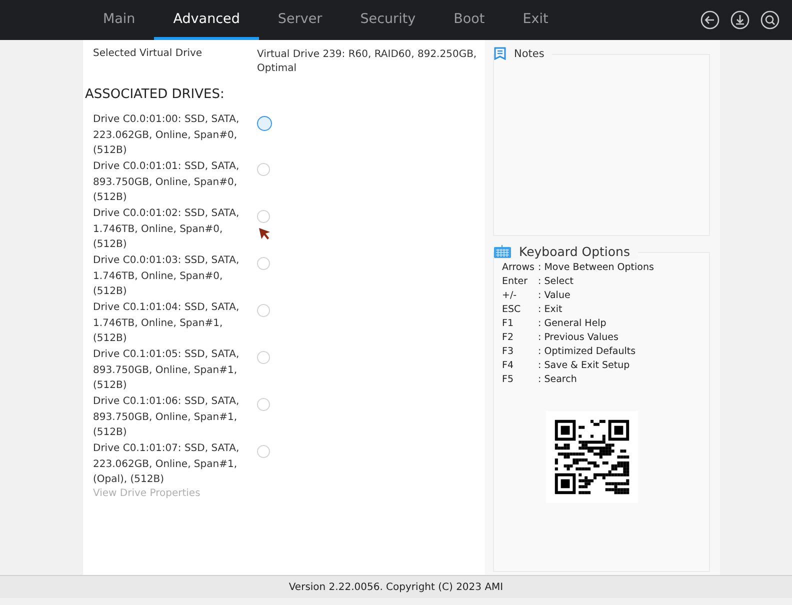  I want to click on shortcut-key: F5, so click(520, 380).